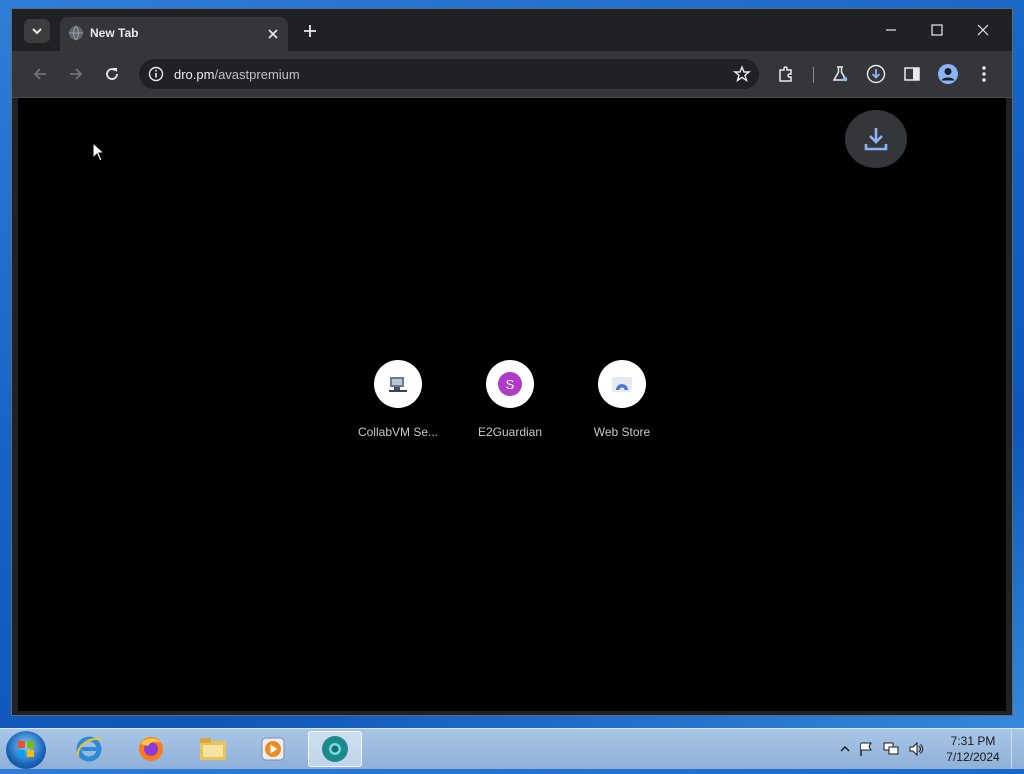  I want to click on windows-logo-icon, so click(26, 749).